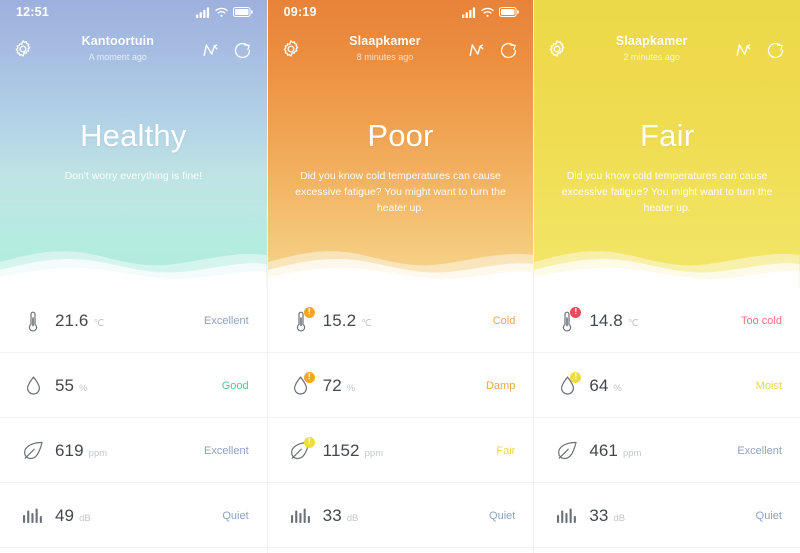 The height and width of the screenshot is (553, 800). Describe the element at coordinates (133, 385) in the screenshot. I see `metric-row: 55 % Good` at that location.